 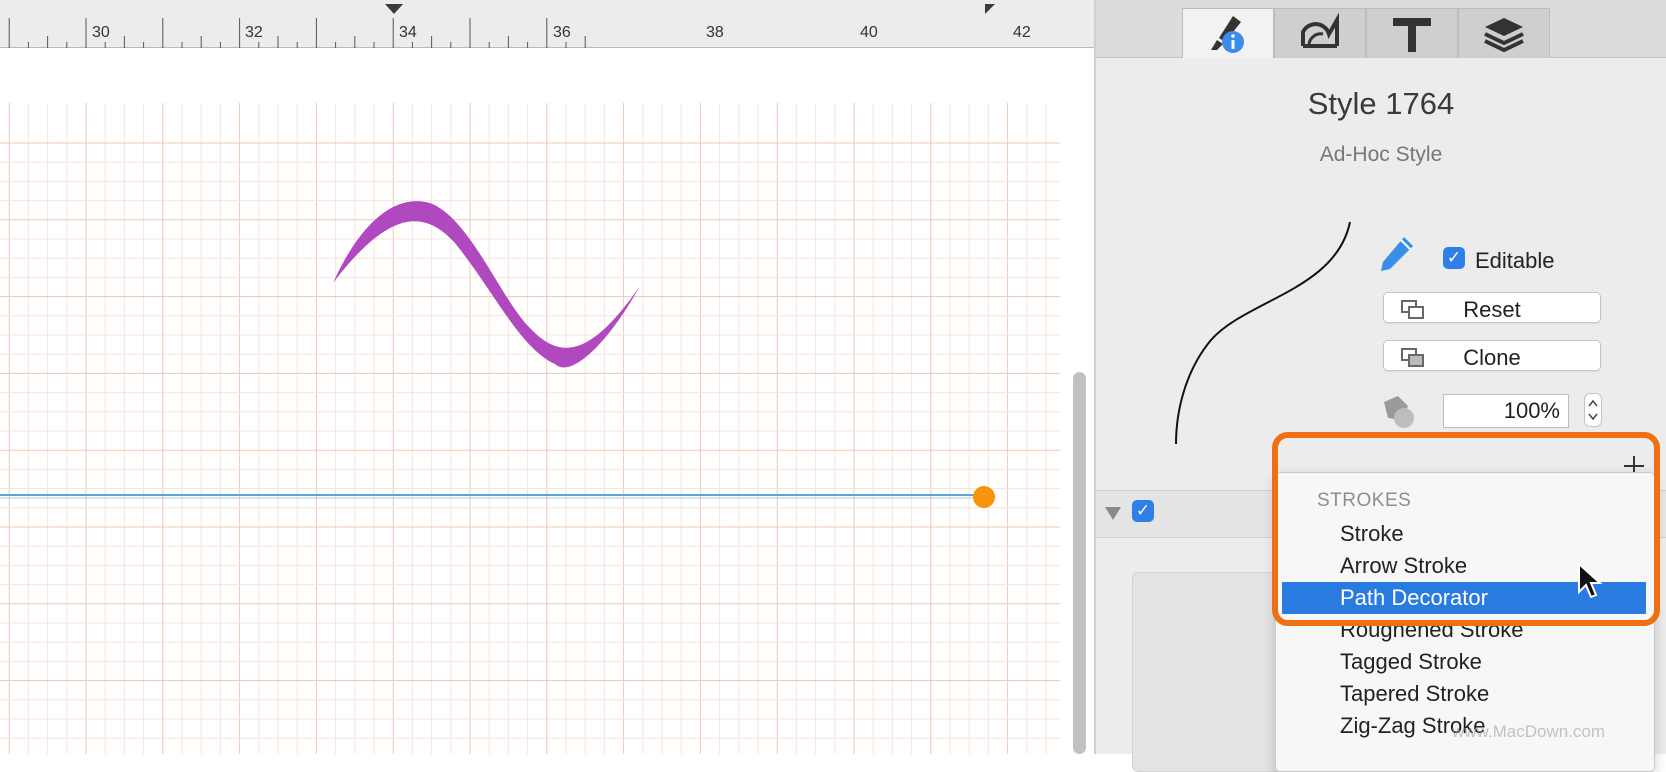 What do you see at coordinates (1464, 662) in the screenshot?
I see `menu-item-tagged-stroke: Tagged Stroke` at bounding box center [1464, 662].